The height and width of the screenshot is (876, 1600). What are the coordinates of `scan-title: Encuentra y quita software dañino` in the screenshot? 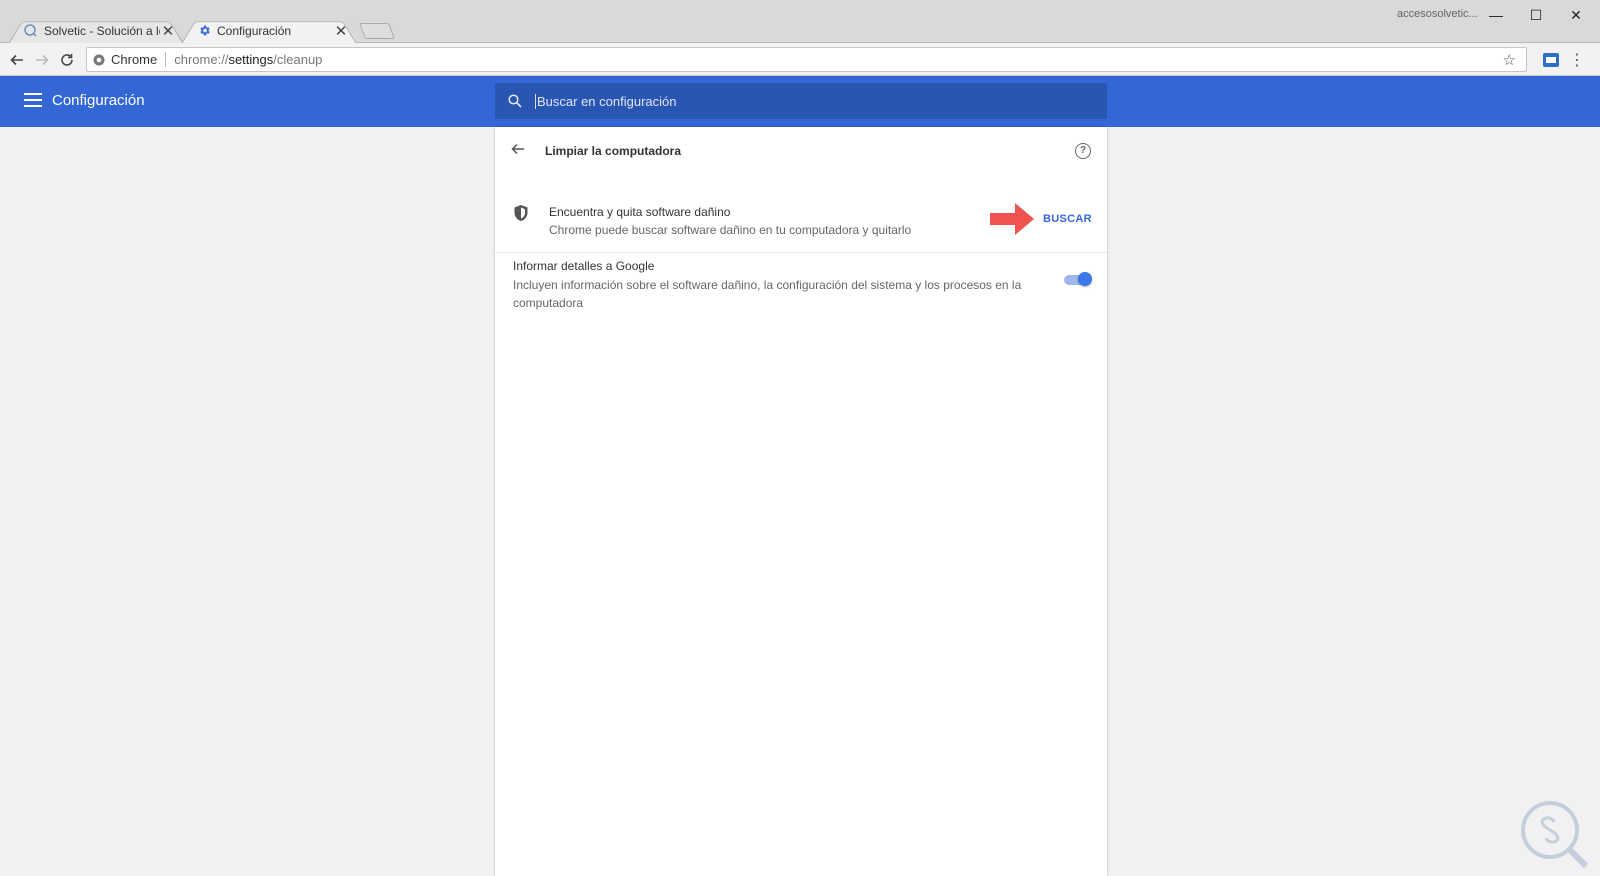 It's located at (640, 212).